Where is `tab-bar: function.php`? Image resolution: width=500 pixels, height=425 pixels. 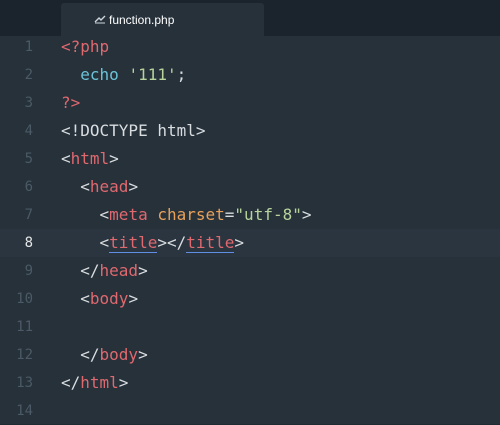
tab-bar: function.php is located at coordinates (250, 18).